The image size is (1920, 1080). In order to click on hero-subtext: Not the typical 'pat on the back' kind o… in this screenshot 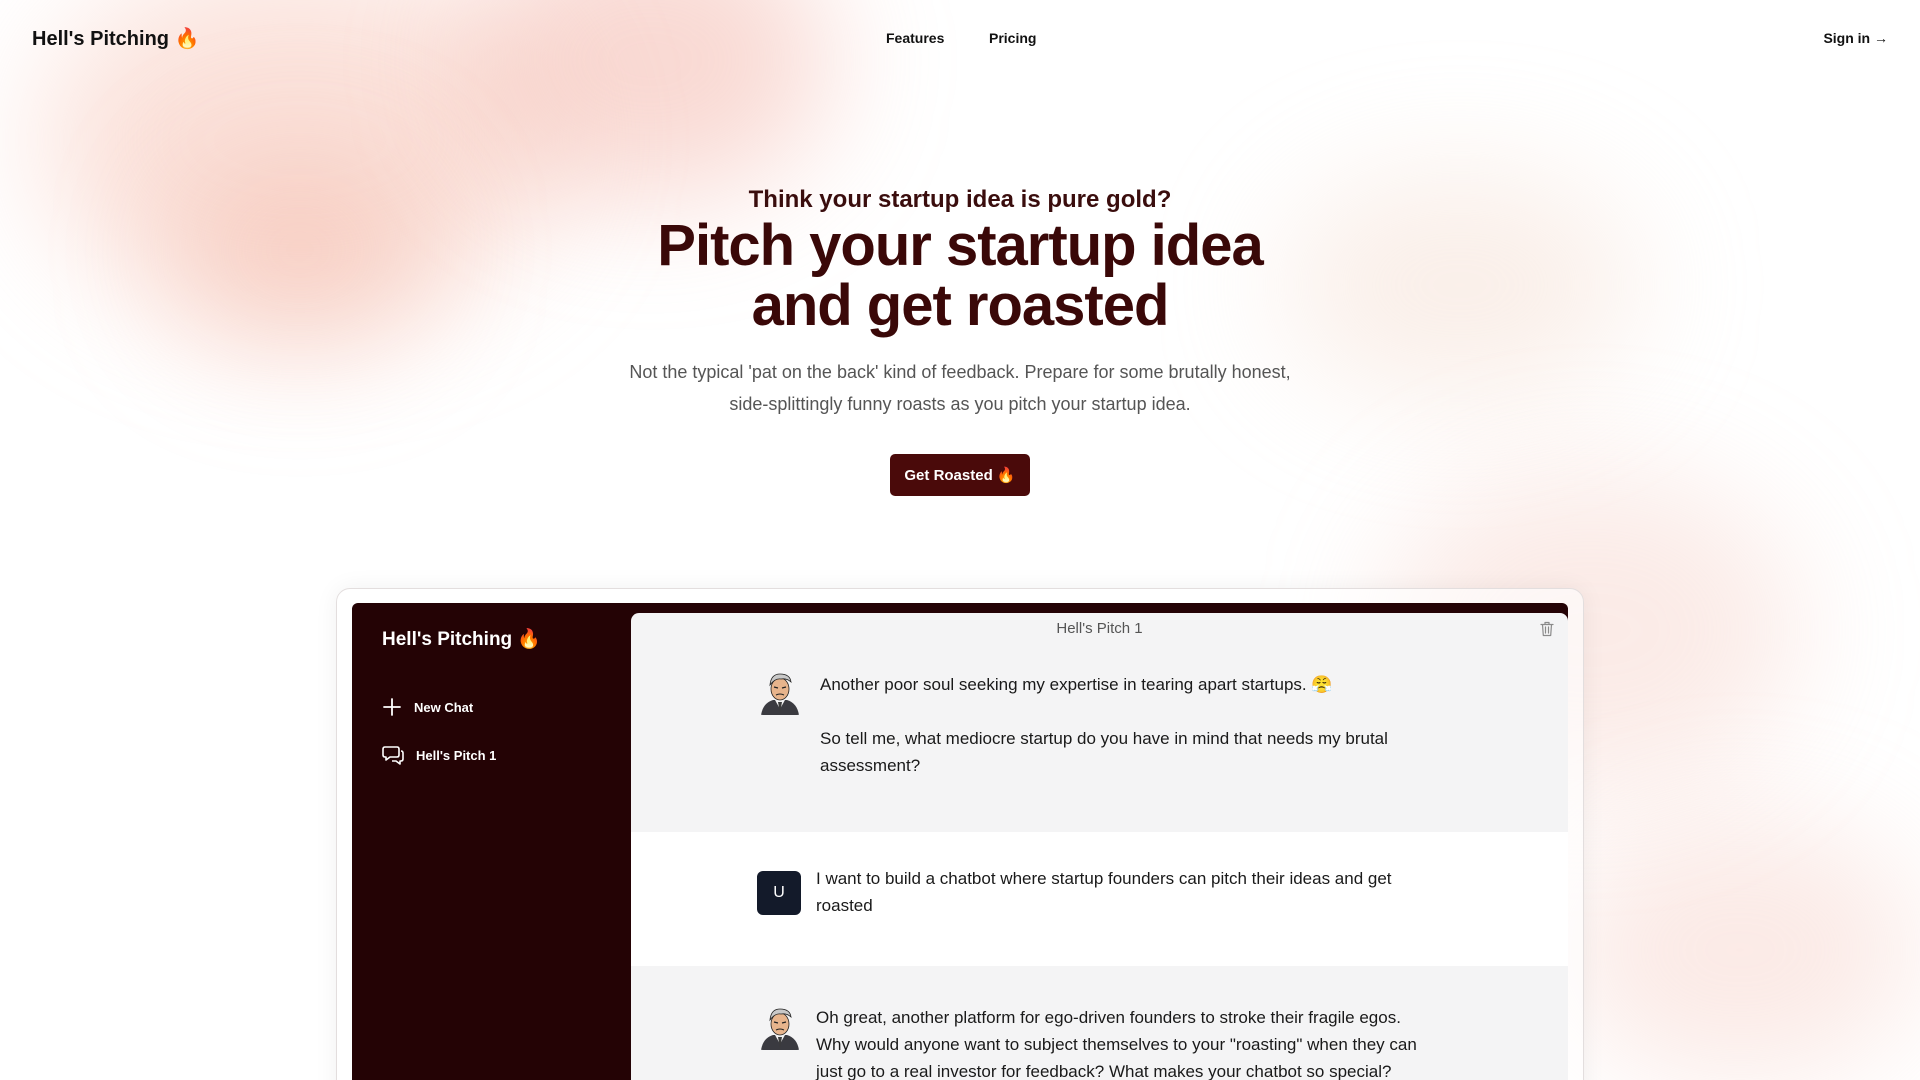, I will do `click(960, 388)`.